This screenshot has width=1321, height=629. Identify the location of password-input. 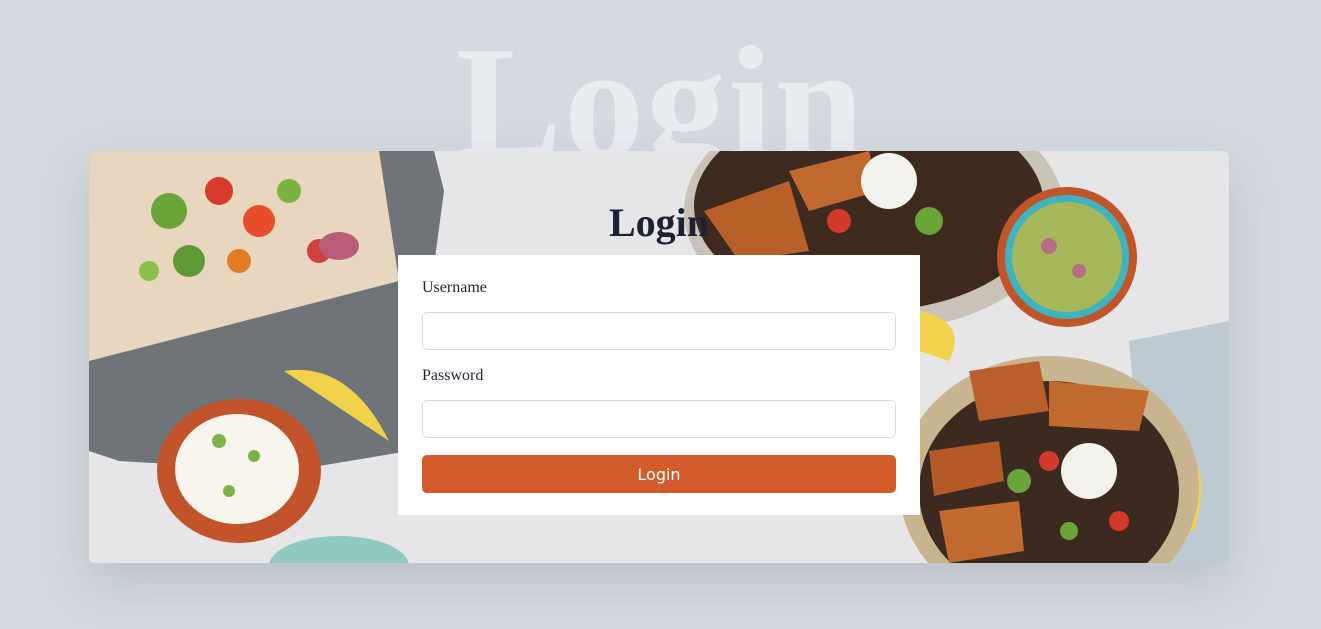
(659, 419).